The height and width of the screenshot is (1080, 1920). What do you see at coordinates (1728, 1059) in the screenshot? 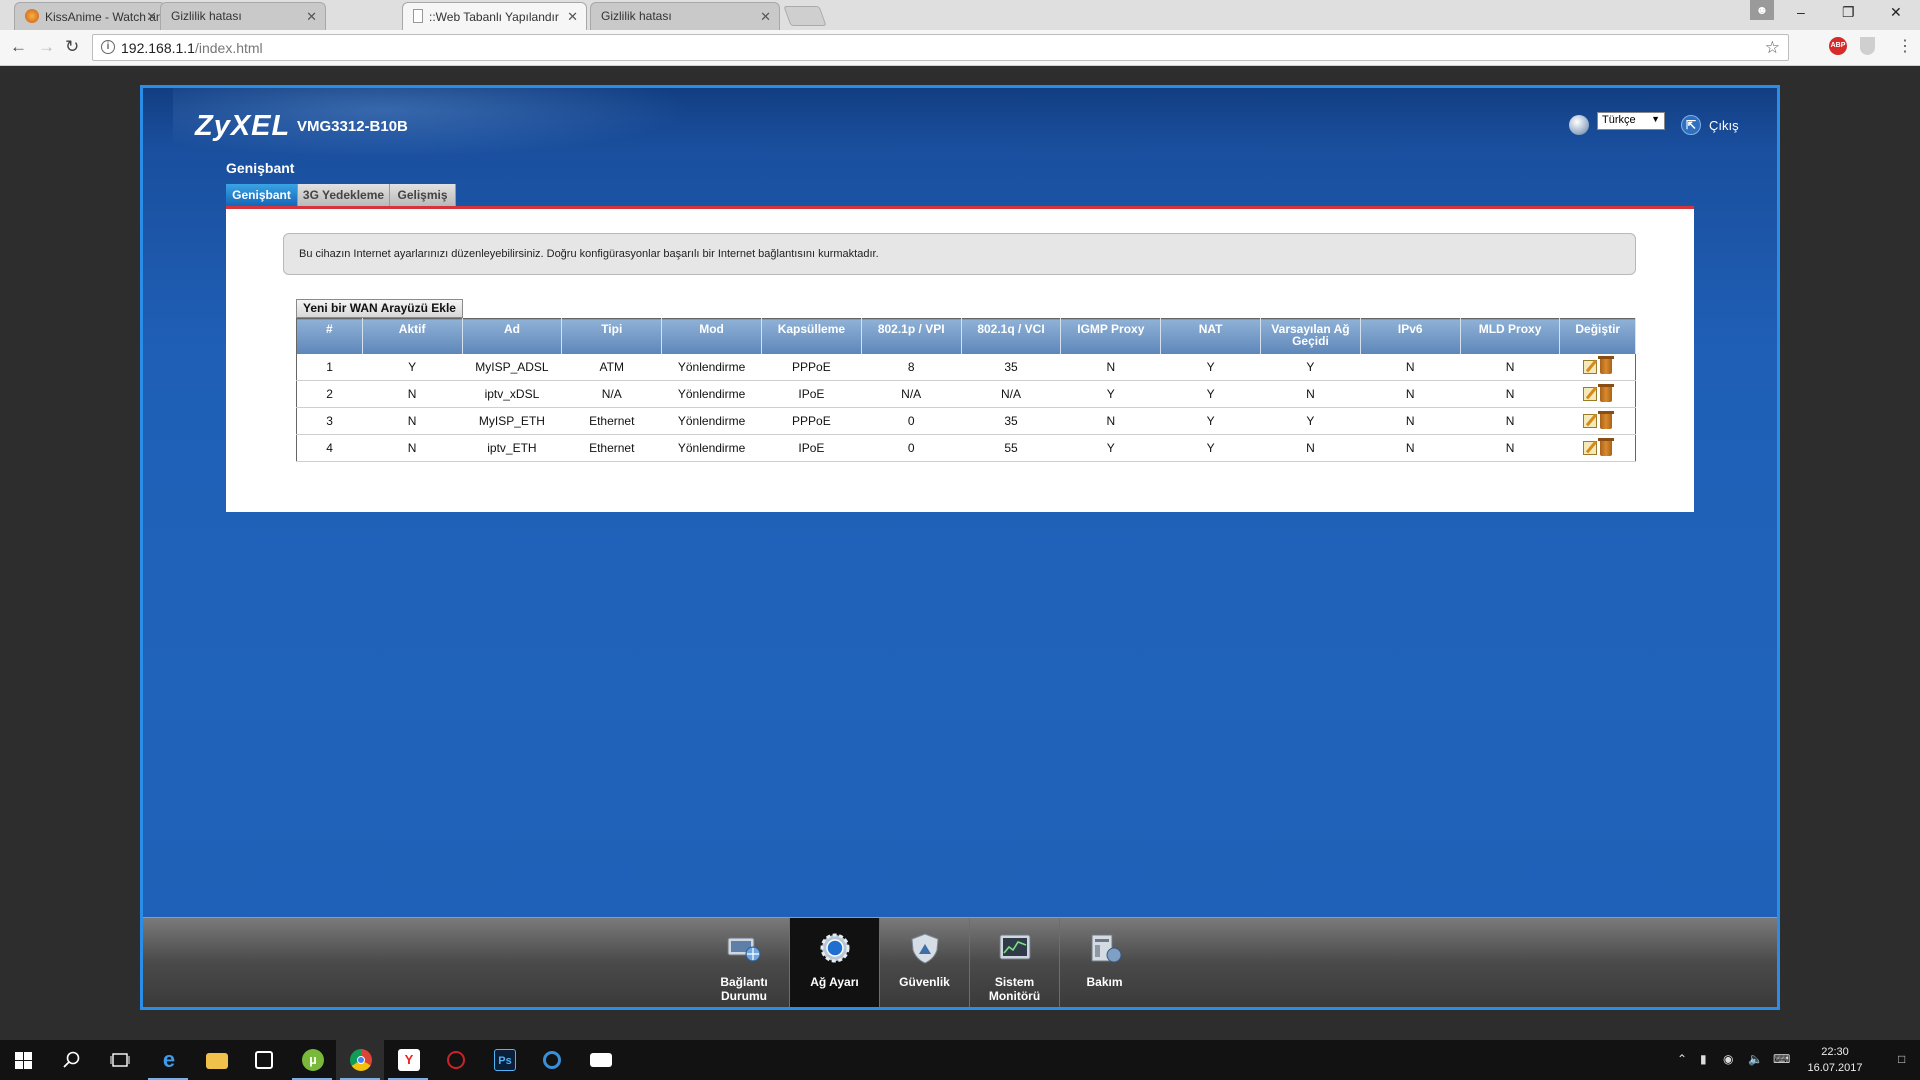
I see `network-icon: ◉` at bounding box center [1728, 1059].